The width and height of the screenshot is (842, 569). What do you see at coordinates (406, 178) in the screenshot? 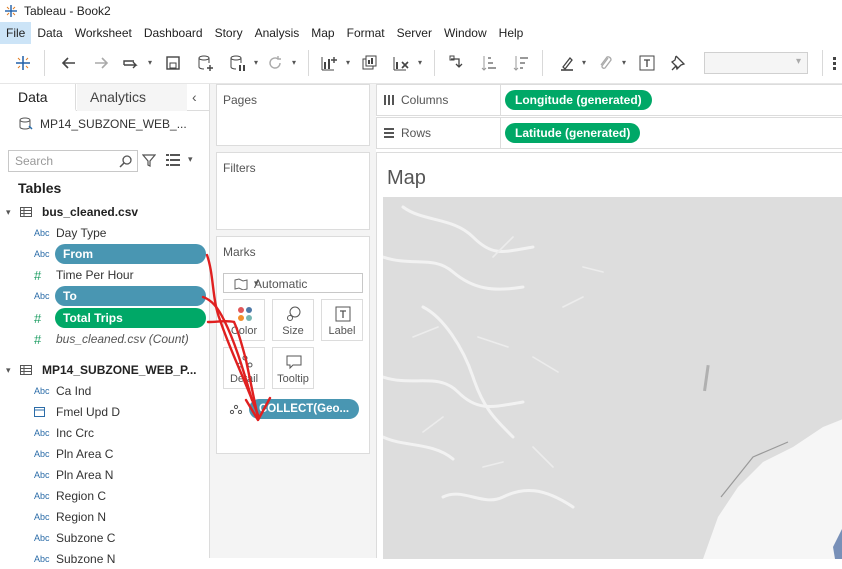
I see `sheet-title: Map` at bounding box center [406, 178].